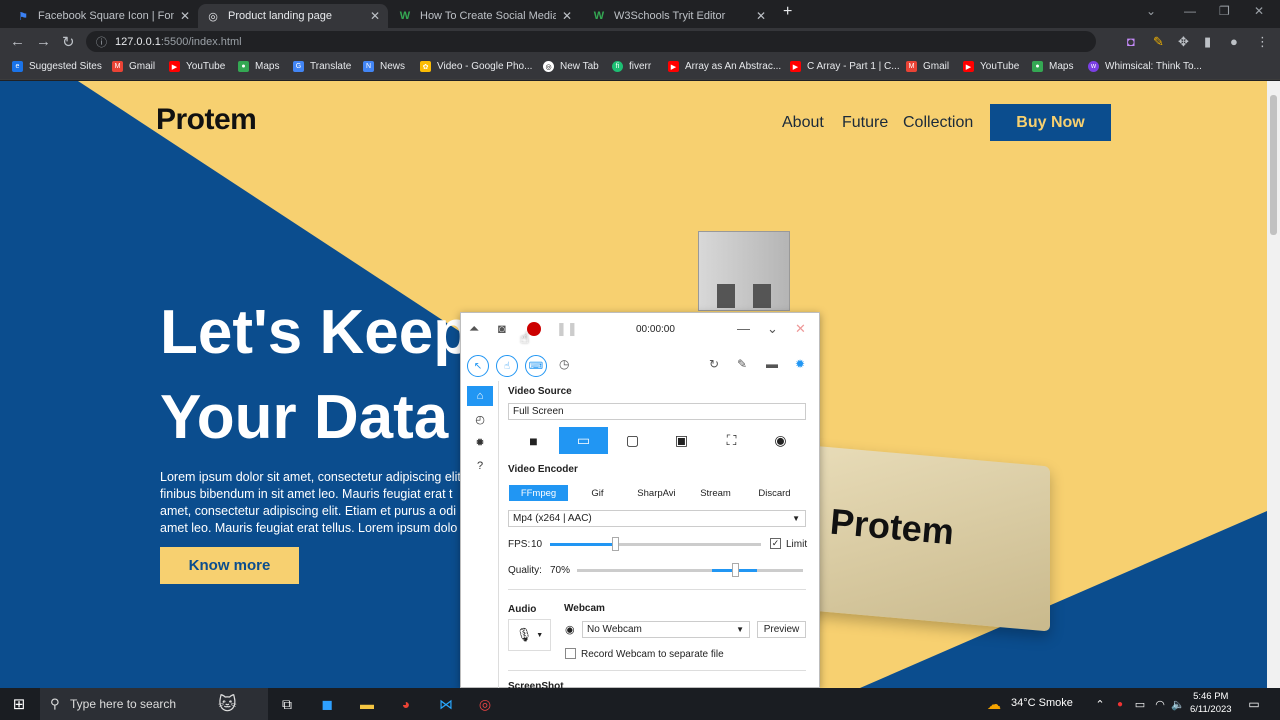 The height and width of the screenshot is (720, 1280). What do you see at coordinates (507, 366) in the screenshot?
I see `click-tool-icon: ☝` at bounding box center [507, 366].